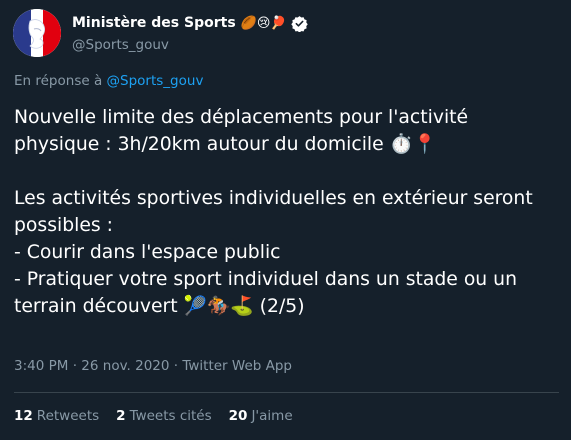  What do you see at coordinates (155, 81) in the screenshot?
I see `reply-handle-link: @Sports_gouv` at bounding box center [155, 81].